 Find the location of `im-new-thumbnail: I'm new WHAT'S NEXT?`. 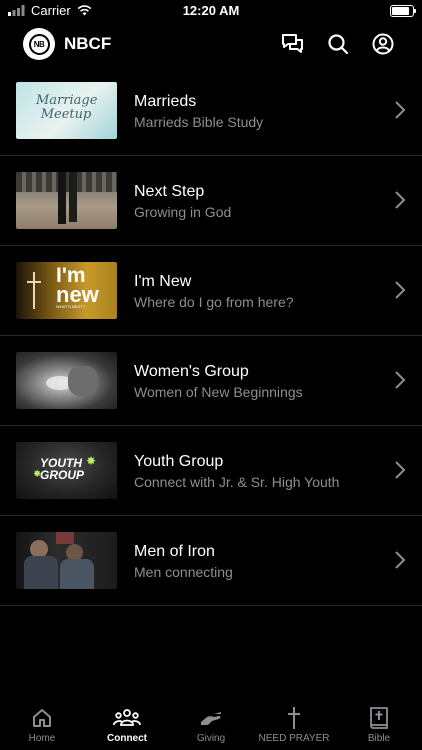

im-new-thumbnail: I'm new WHAT'S NEXT? is located at coordinates (66, 290).